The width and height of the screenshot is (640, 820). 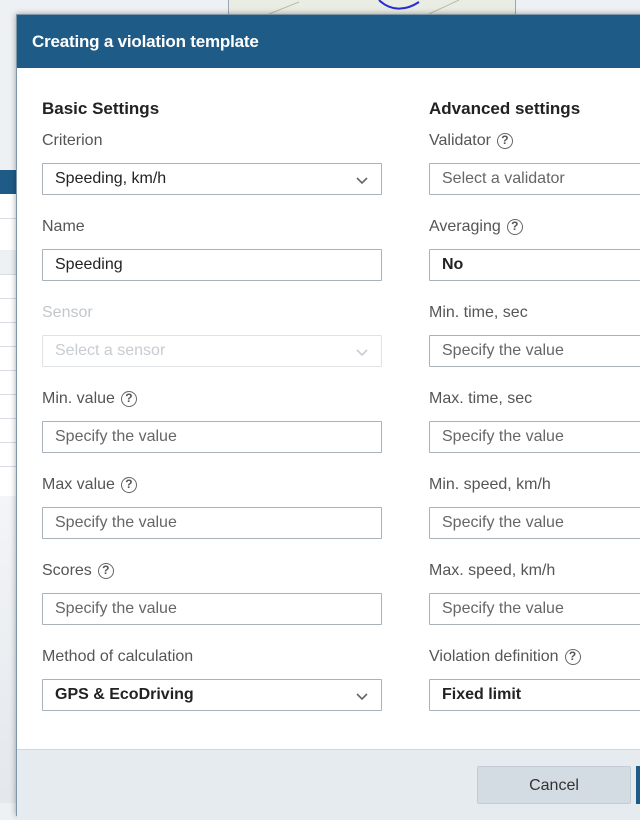 What do you see at coordinates (505, 657) in the screenshot?
I see `violation-definition-label: Violation definition?` at bounding box center [505, 657].